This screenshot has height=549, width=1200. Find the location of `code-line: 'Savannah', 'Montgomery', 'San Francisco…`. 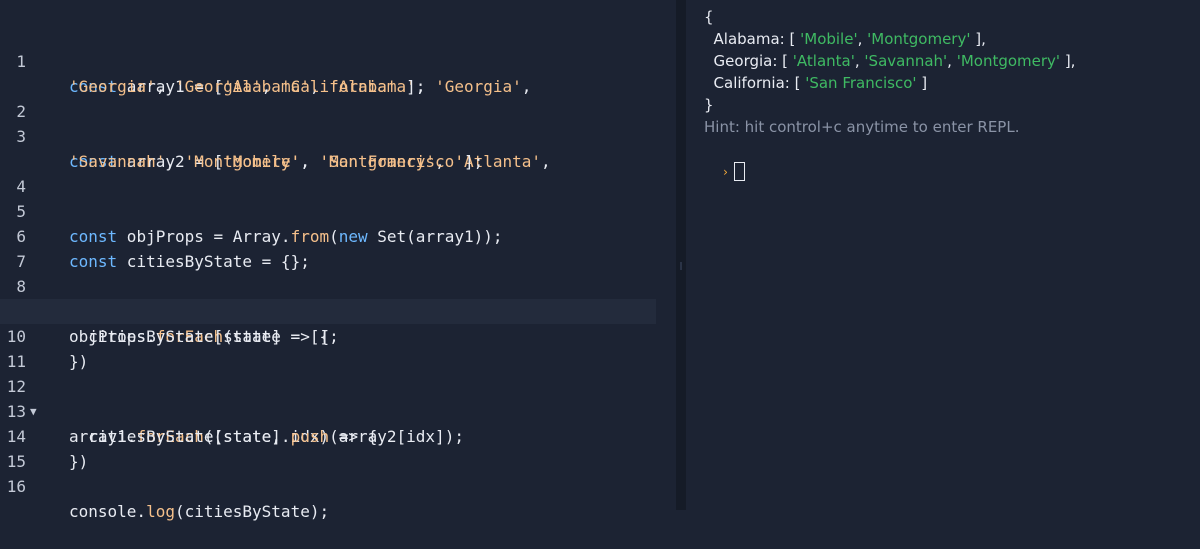

code-line: 'Savannah', 'Montgomery', 'San Francisco… is located at coordinates (338, 147).